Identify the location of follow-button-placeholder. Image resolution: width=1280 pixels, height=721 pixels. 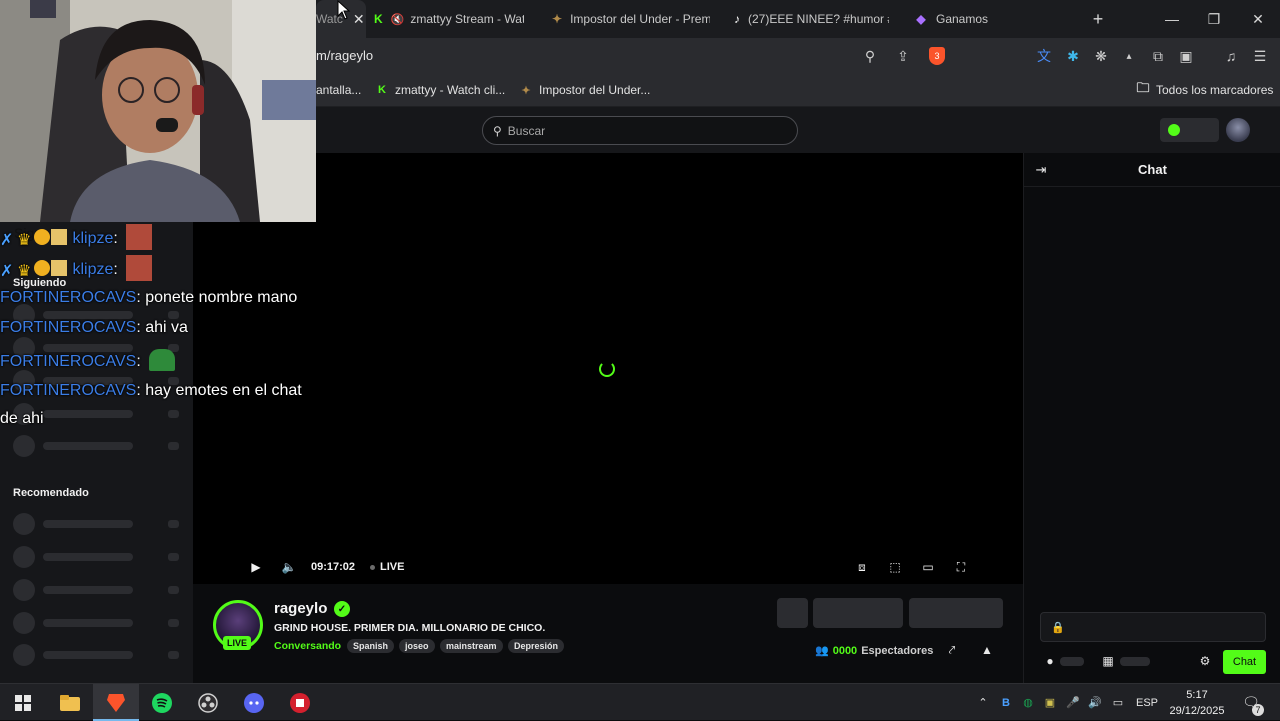
(956, 613).